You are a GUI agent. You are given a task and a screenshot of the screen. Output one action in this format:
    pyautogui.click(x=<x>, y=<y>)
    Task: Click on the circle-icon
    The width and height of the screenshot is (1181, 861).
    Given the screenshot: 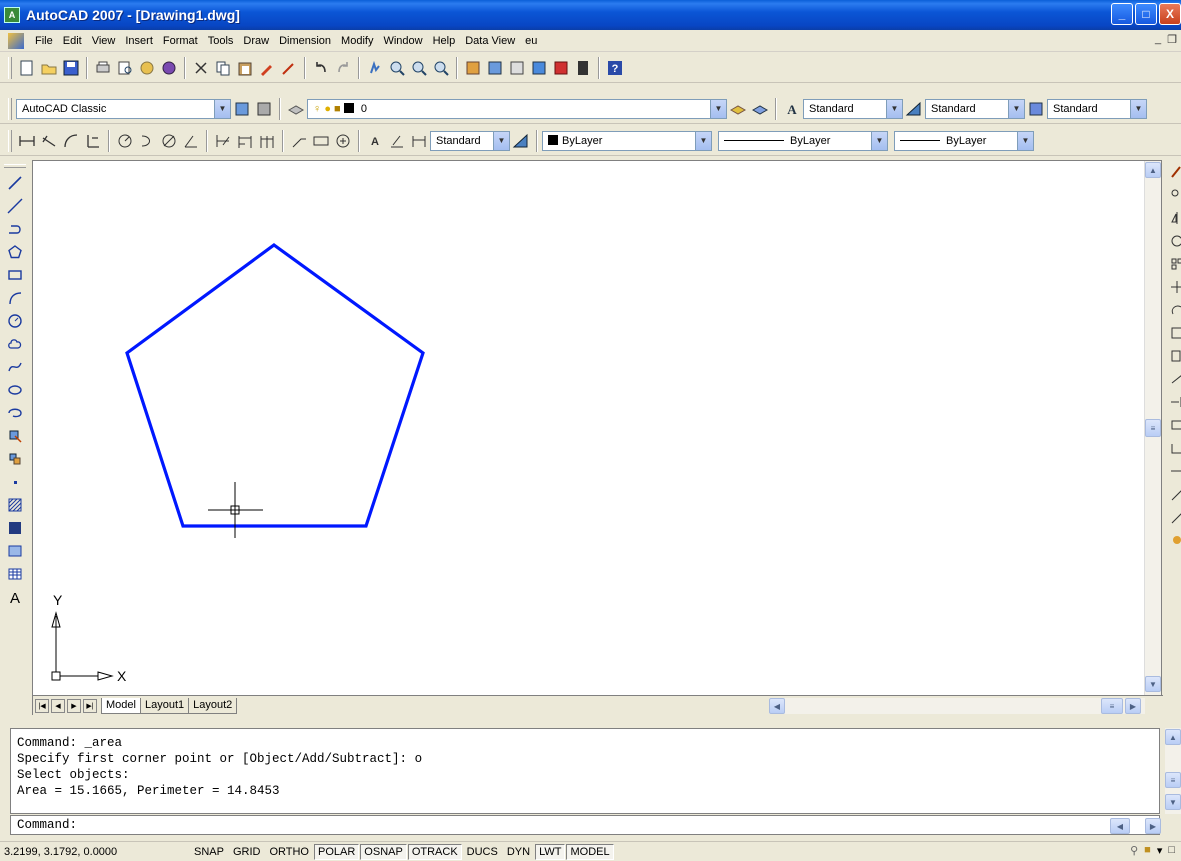 What is the action you would take?
    pyautogui.click(x=15, y=321)
    